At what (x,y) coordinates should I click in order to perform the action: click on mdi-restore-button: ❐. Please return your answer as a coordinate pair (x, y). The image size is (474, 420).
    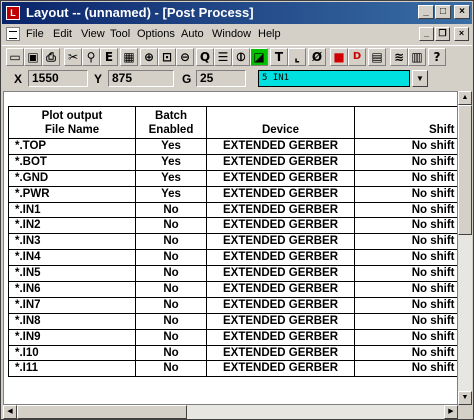
    Looking at the image, I should click on (442, 34).